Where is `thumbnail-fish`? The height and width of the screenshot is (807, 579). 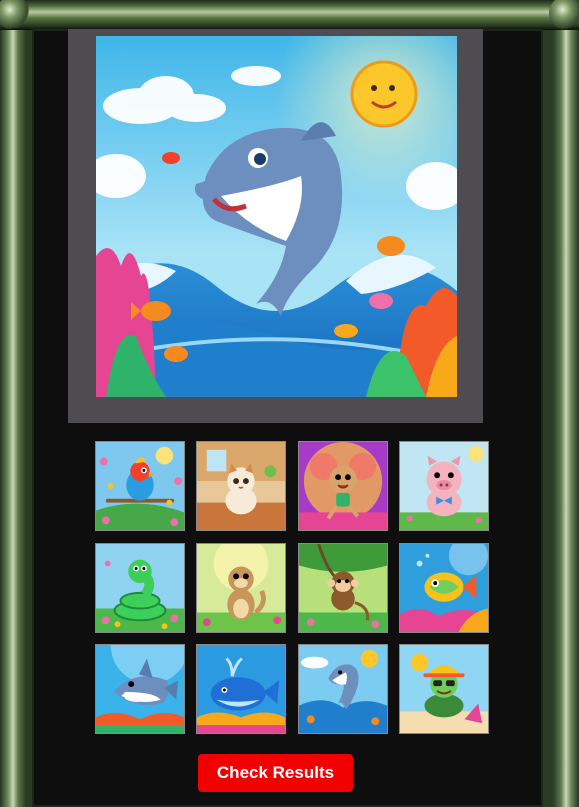 thumbnail-fish is located at coordinates (444, 588).